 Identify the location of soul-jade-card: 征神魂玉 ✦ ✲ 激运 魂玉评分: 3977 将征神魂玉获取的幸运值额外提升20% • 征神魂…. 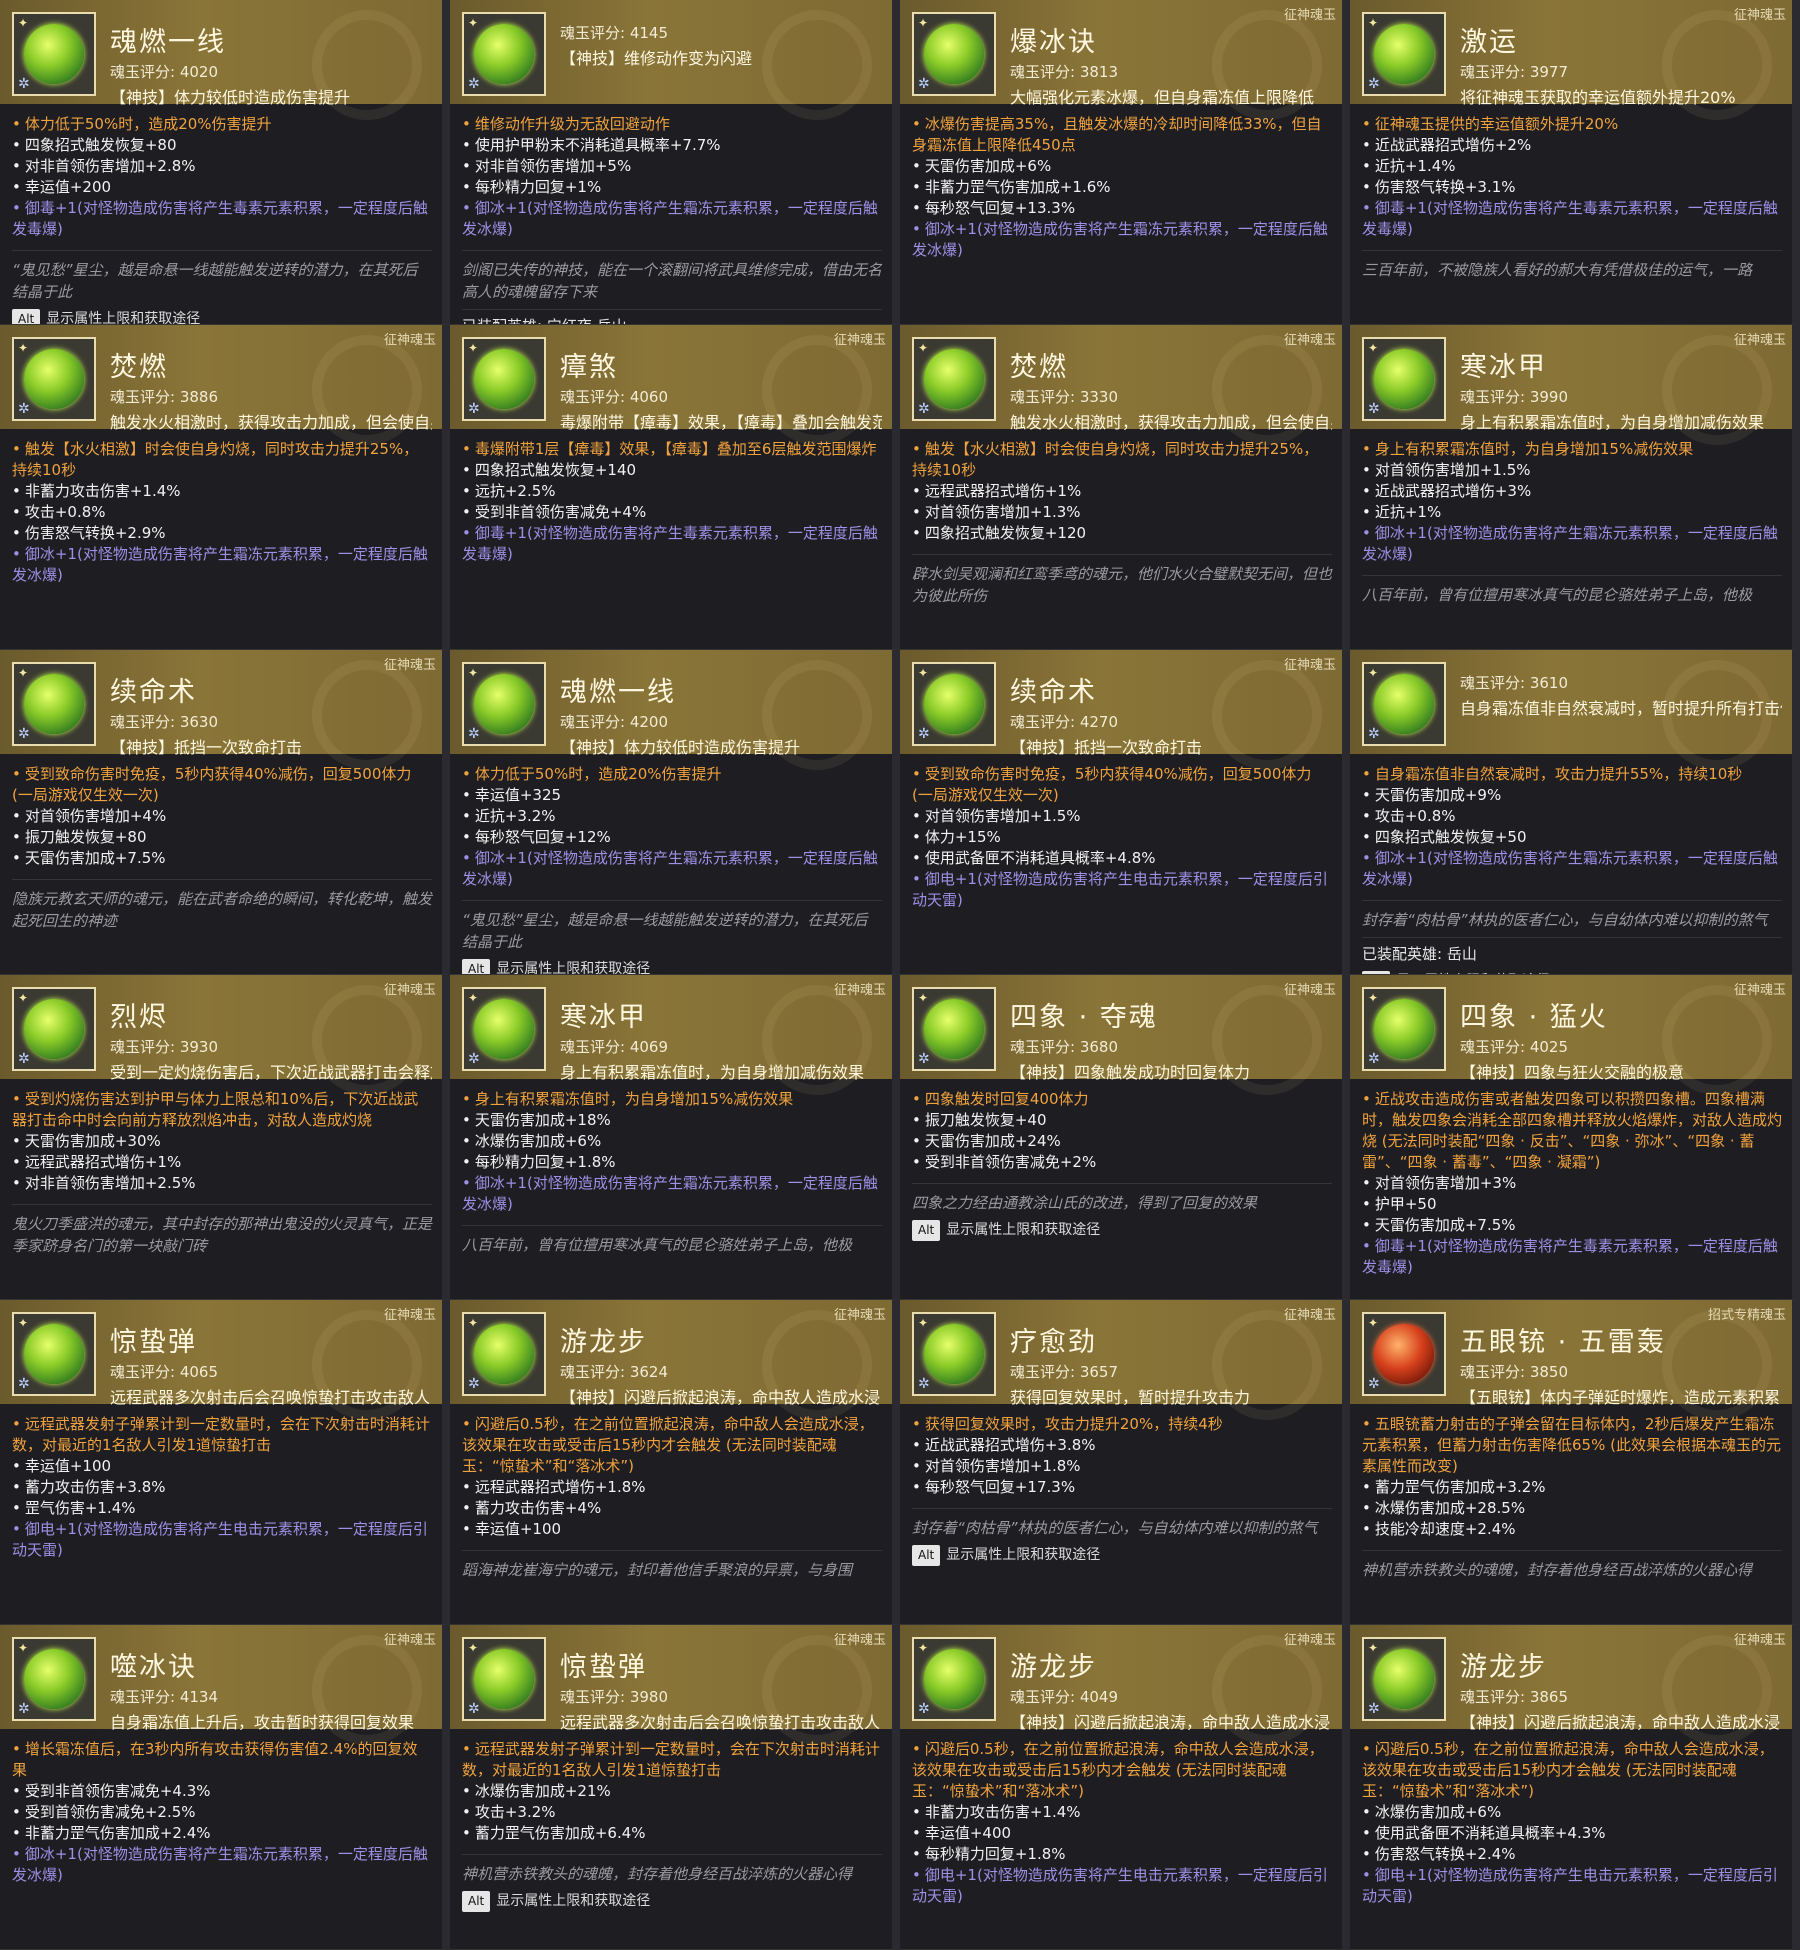
(1575, 162).